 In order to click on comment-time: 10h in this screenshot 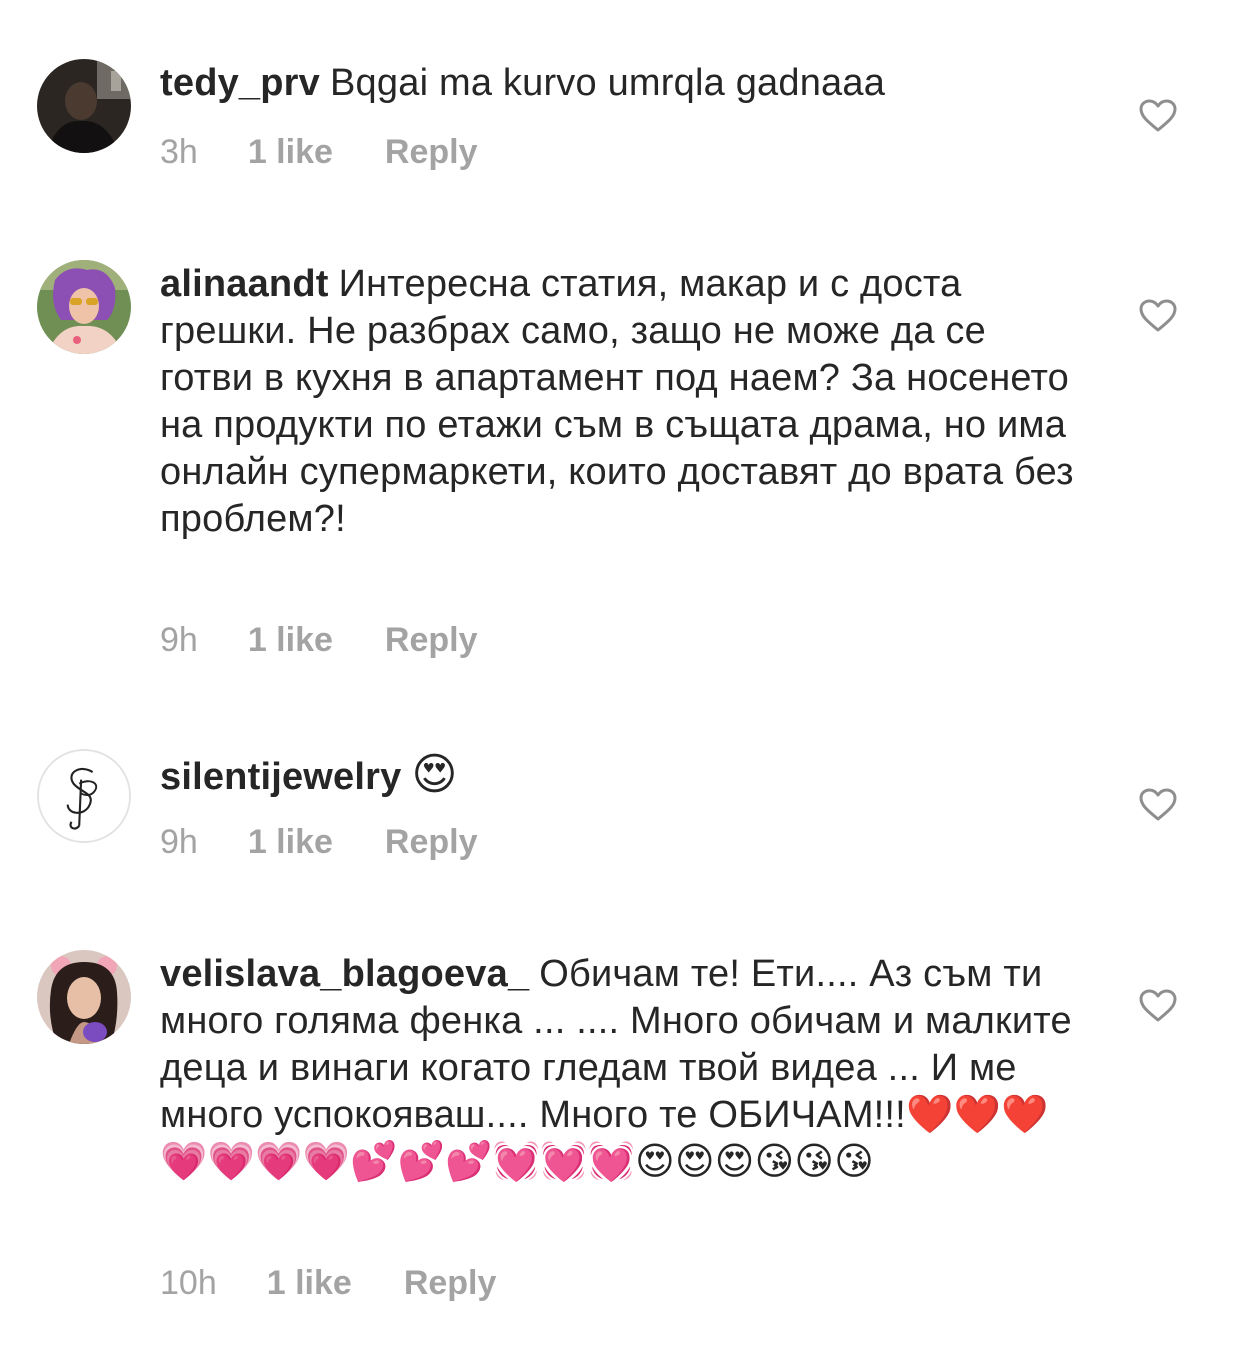, I will do `click(188, 1283)`.